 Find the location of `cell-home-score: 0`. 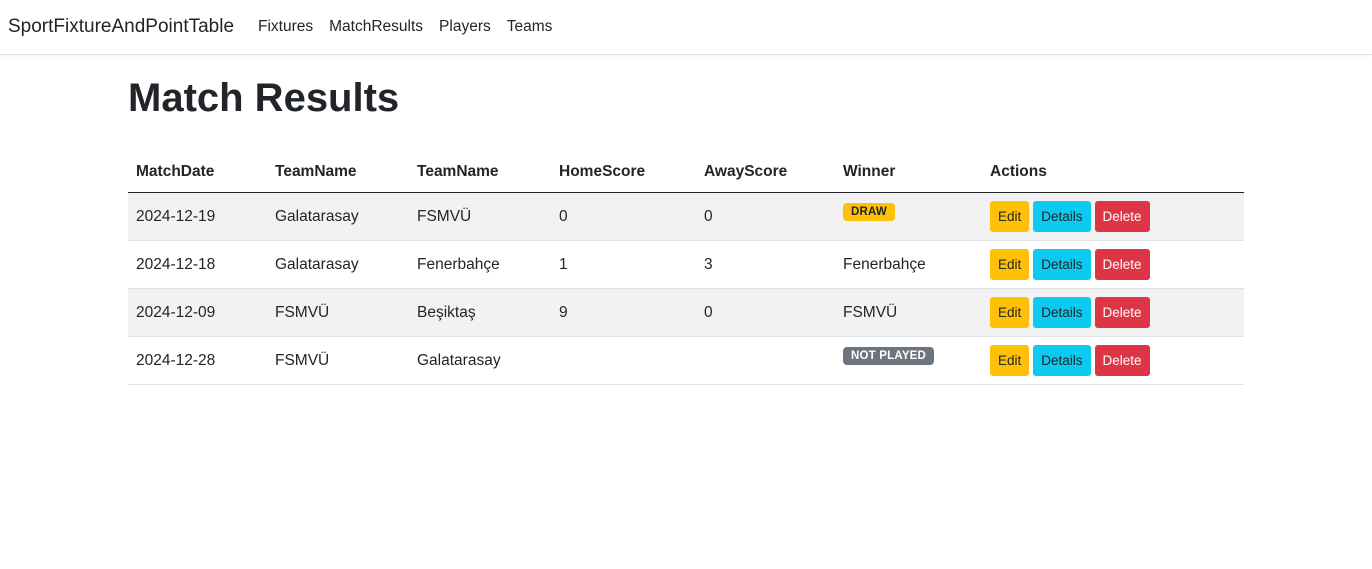

cell-home-score: 0 is located at coordinates (623, 216).